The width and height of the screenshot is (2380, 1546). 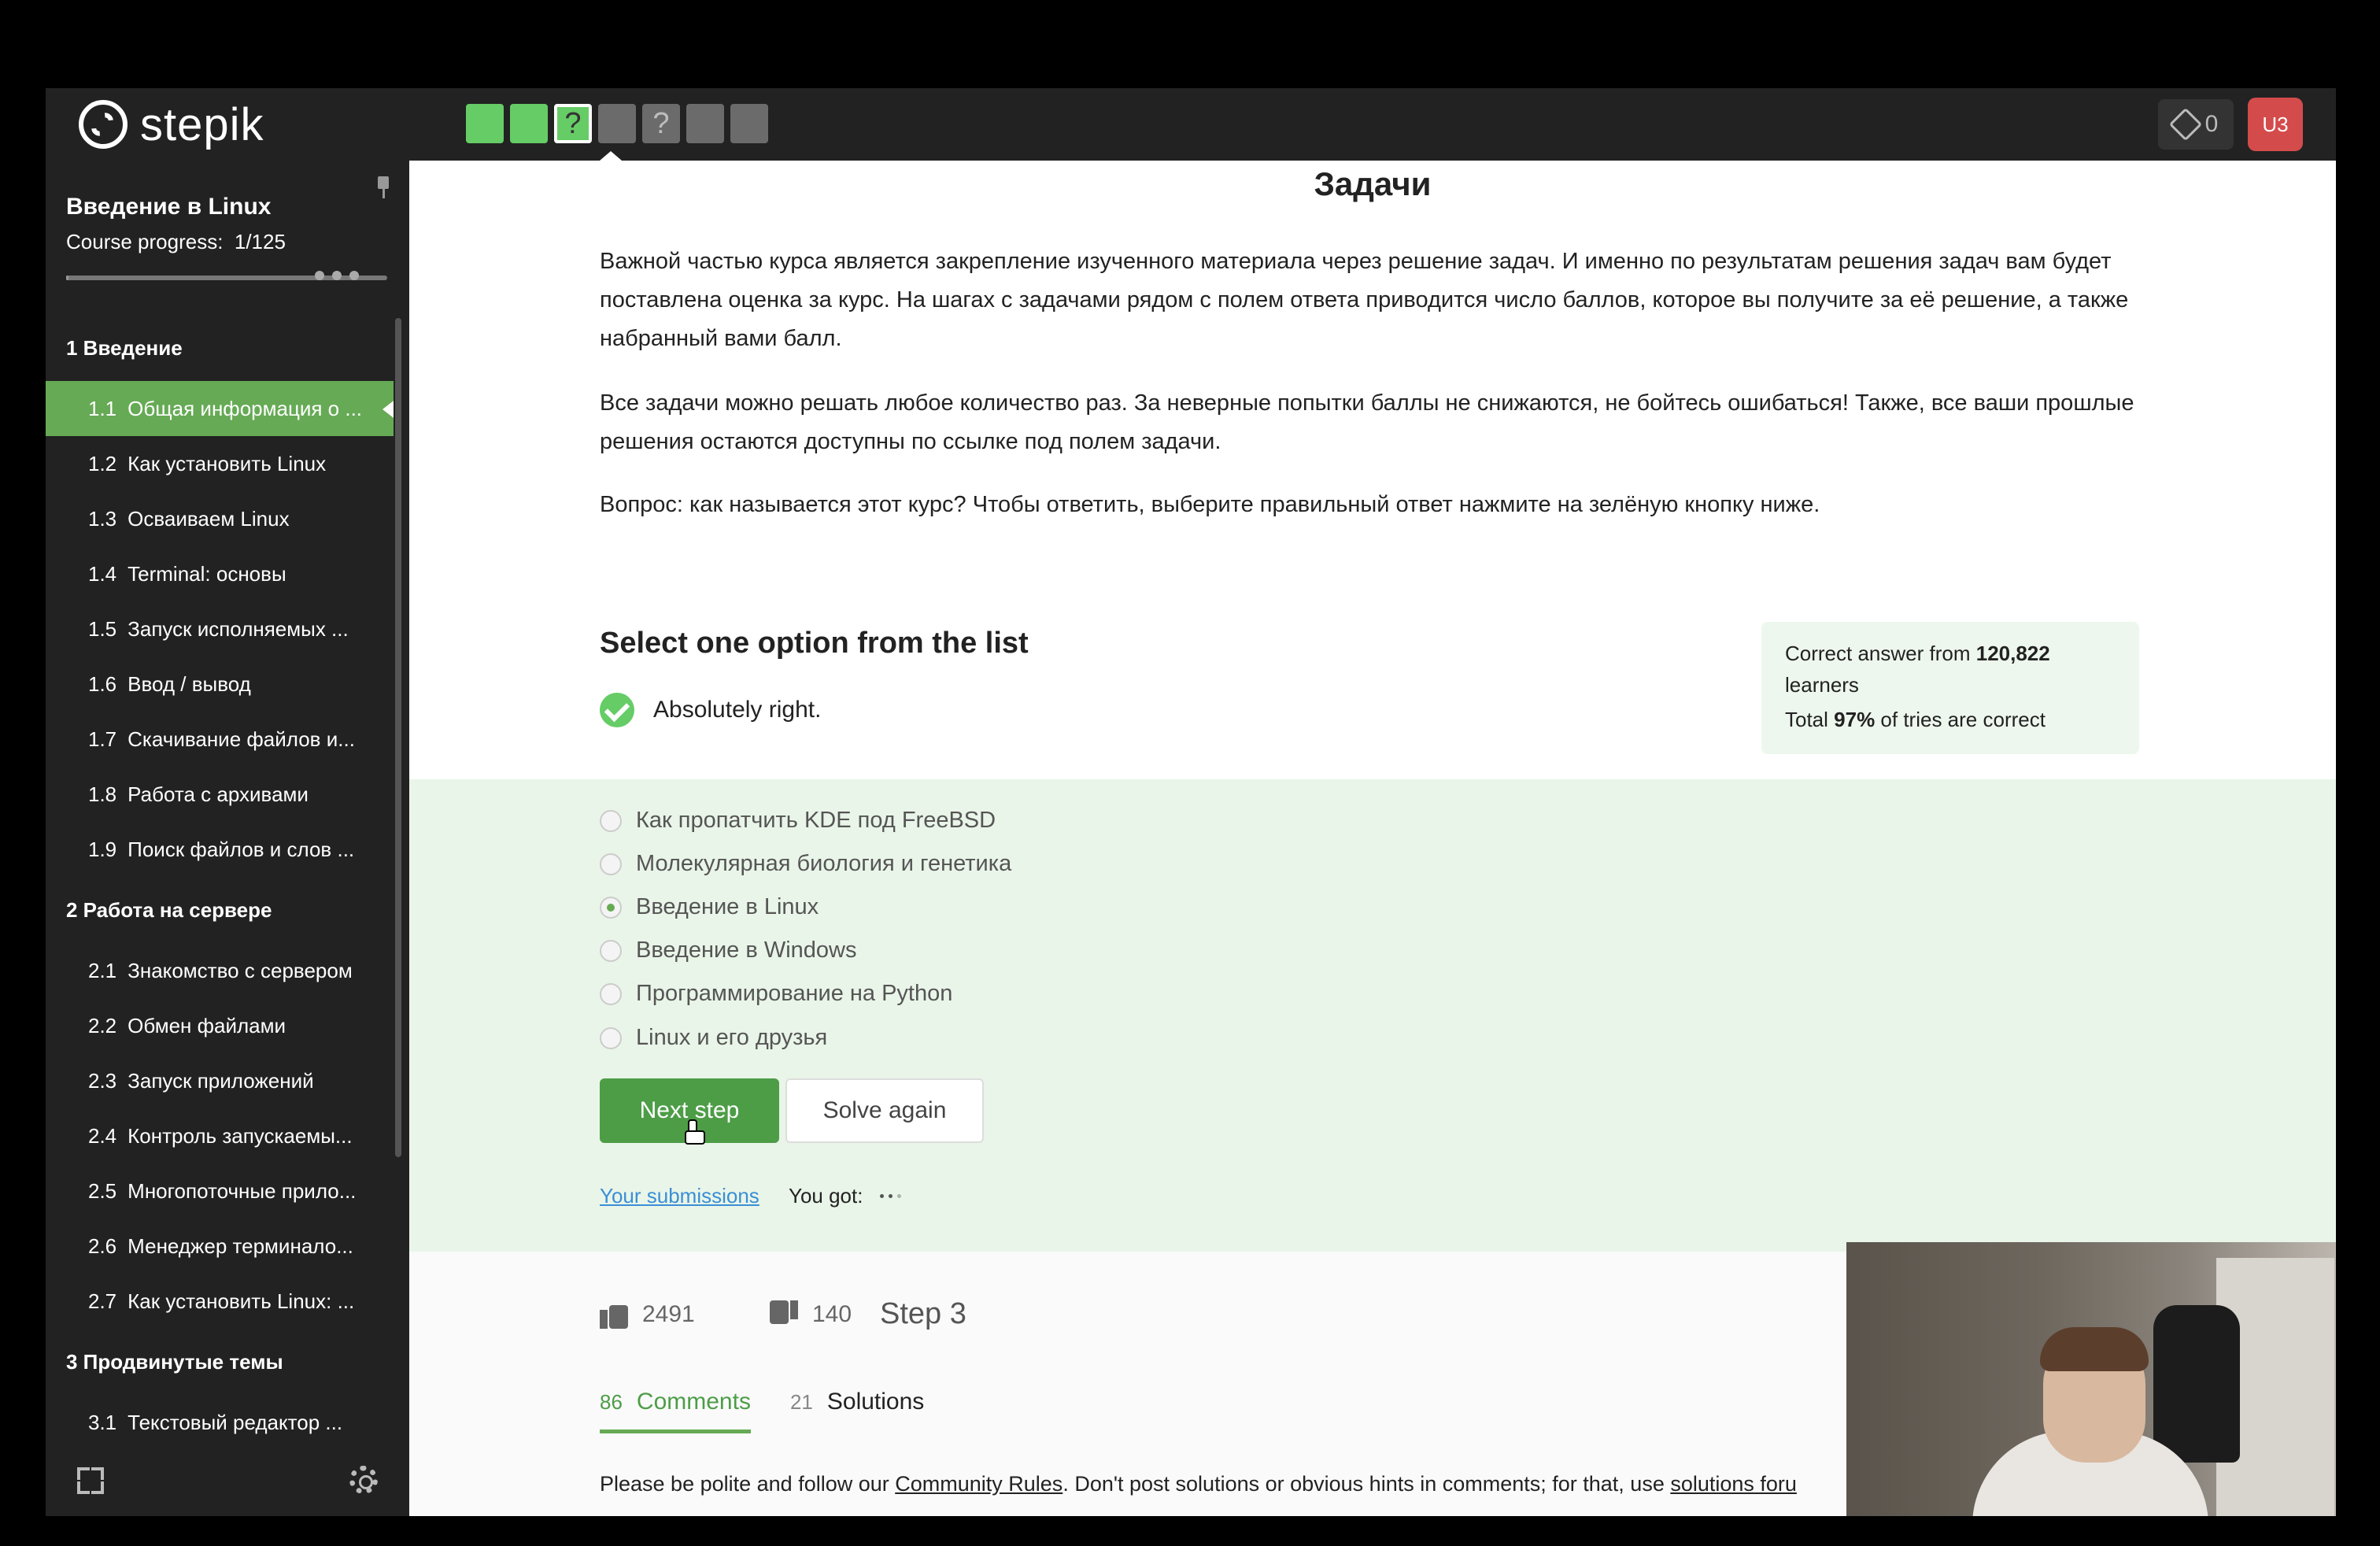 I want to click on sidebar-section-title: 1 Введение, so click(x=220, y=348).